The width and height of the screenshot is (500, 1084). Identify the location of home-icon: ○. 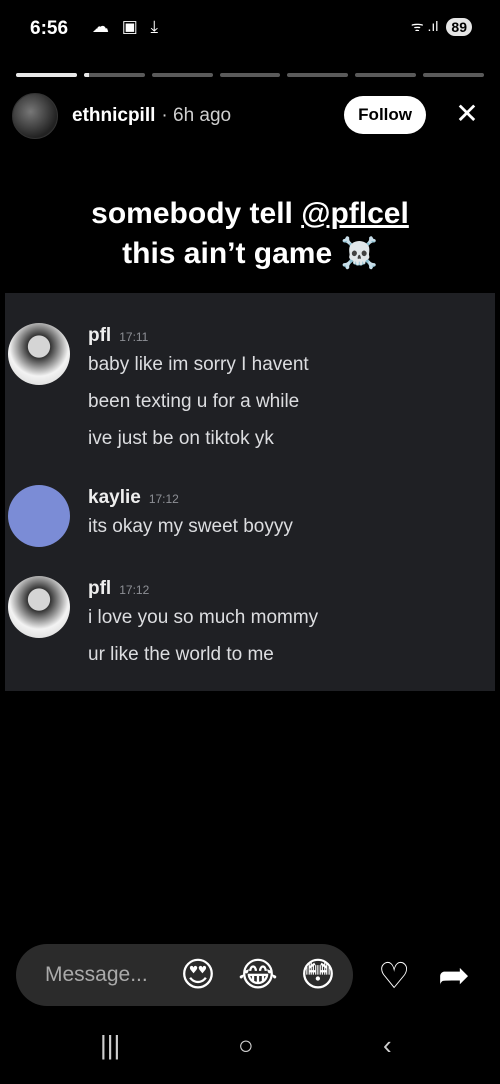
(246, 1045).